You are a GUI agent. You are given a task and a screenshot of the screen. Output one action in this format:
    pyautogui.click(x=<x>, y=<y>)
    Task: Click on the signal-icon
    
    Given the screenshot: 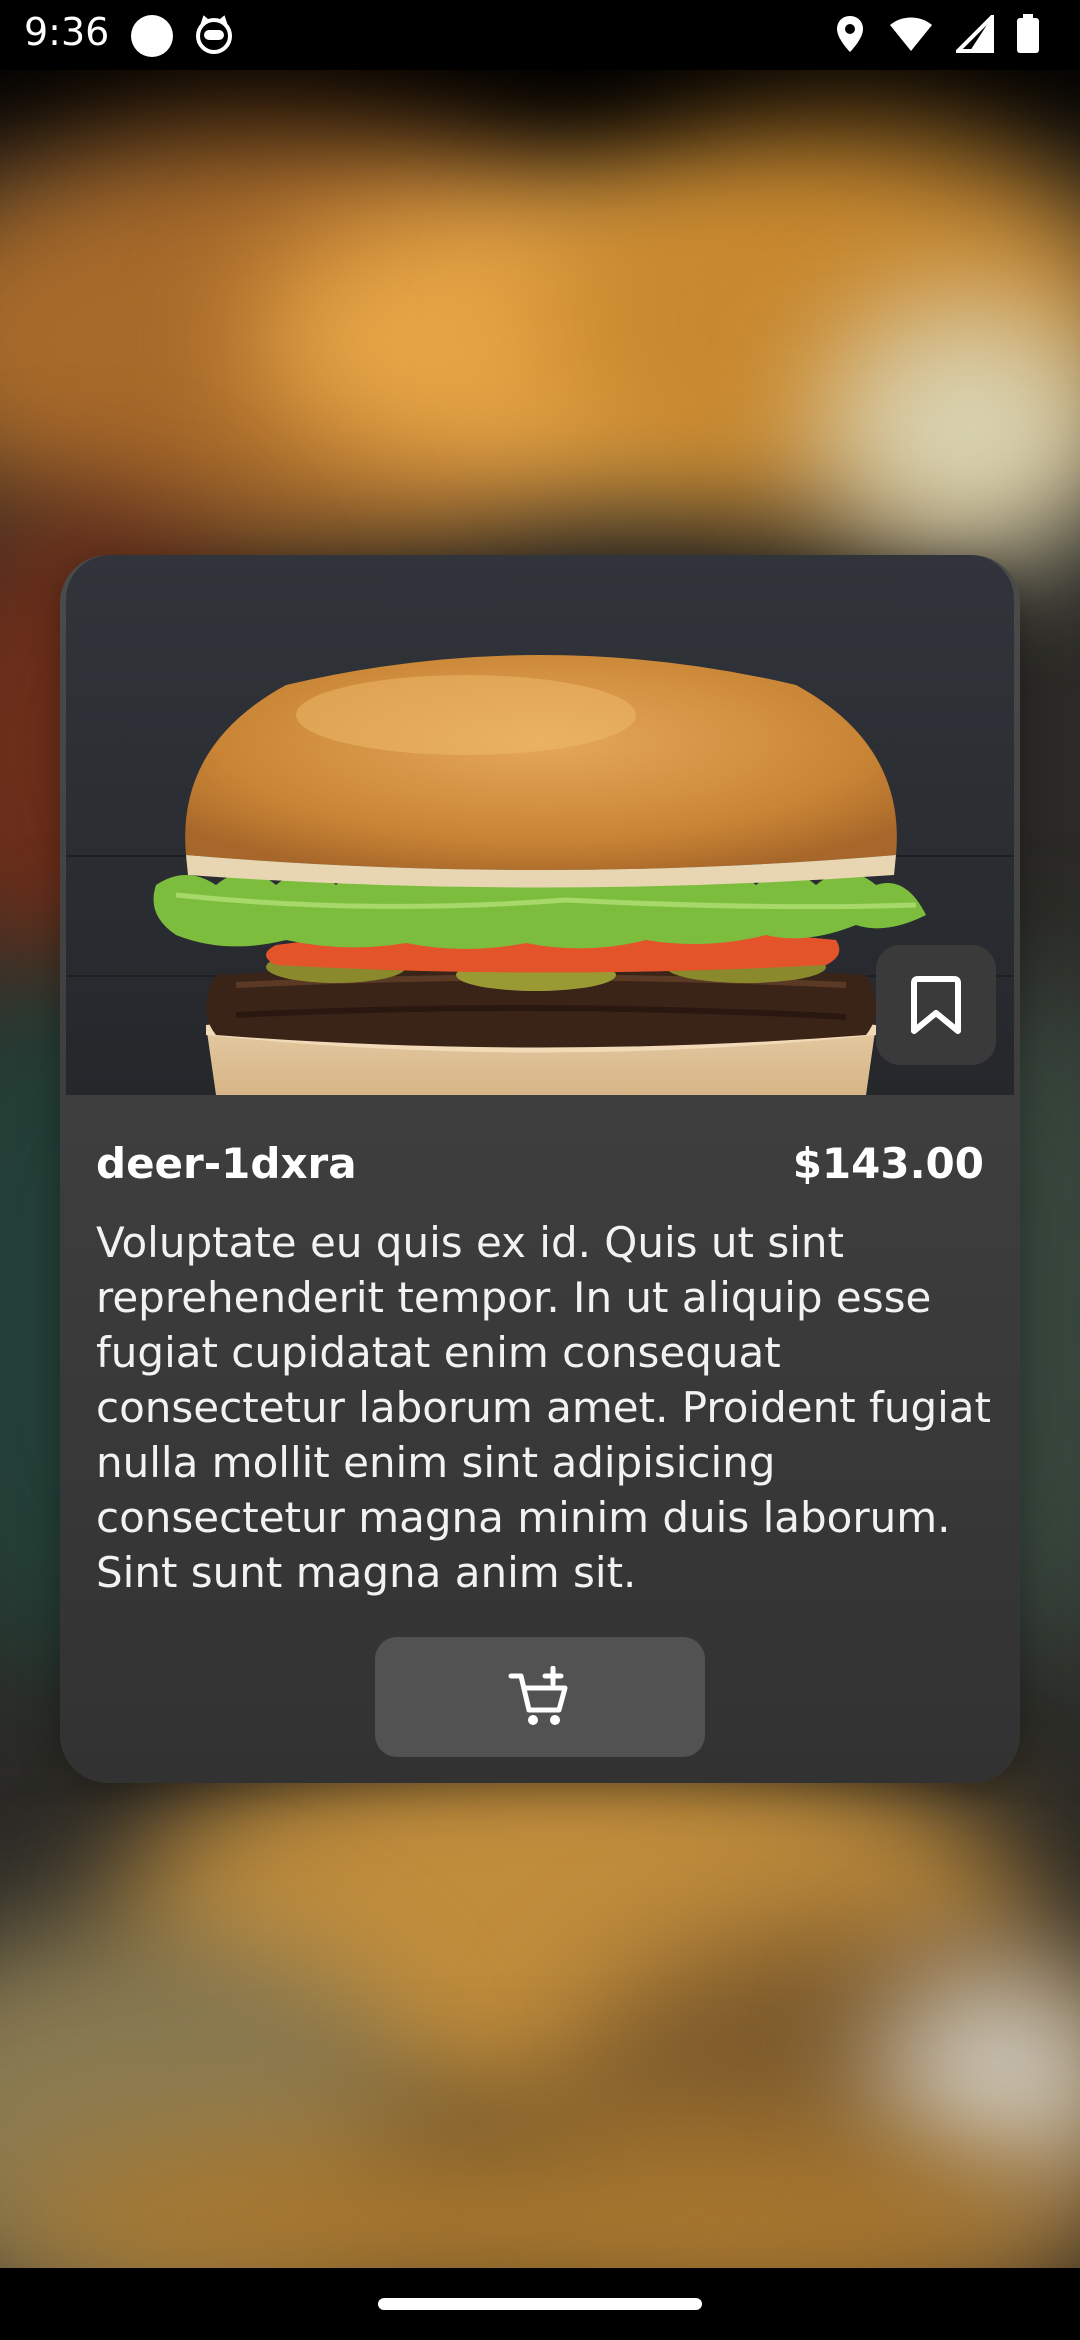 What is the action you would take?
    pyautogui.click(x=975, y=34)
    